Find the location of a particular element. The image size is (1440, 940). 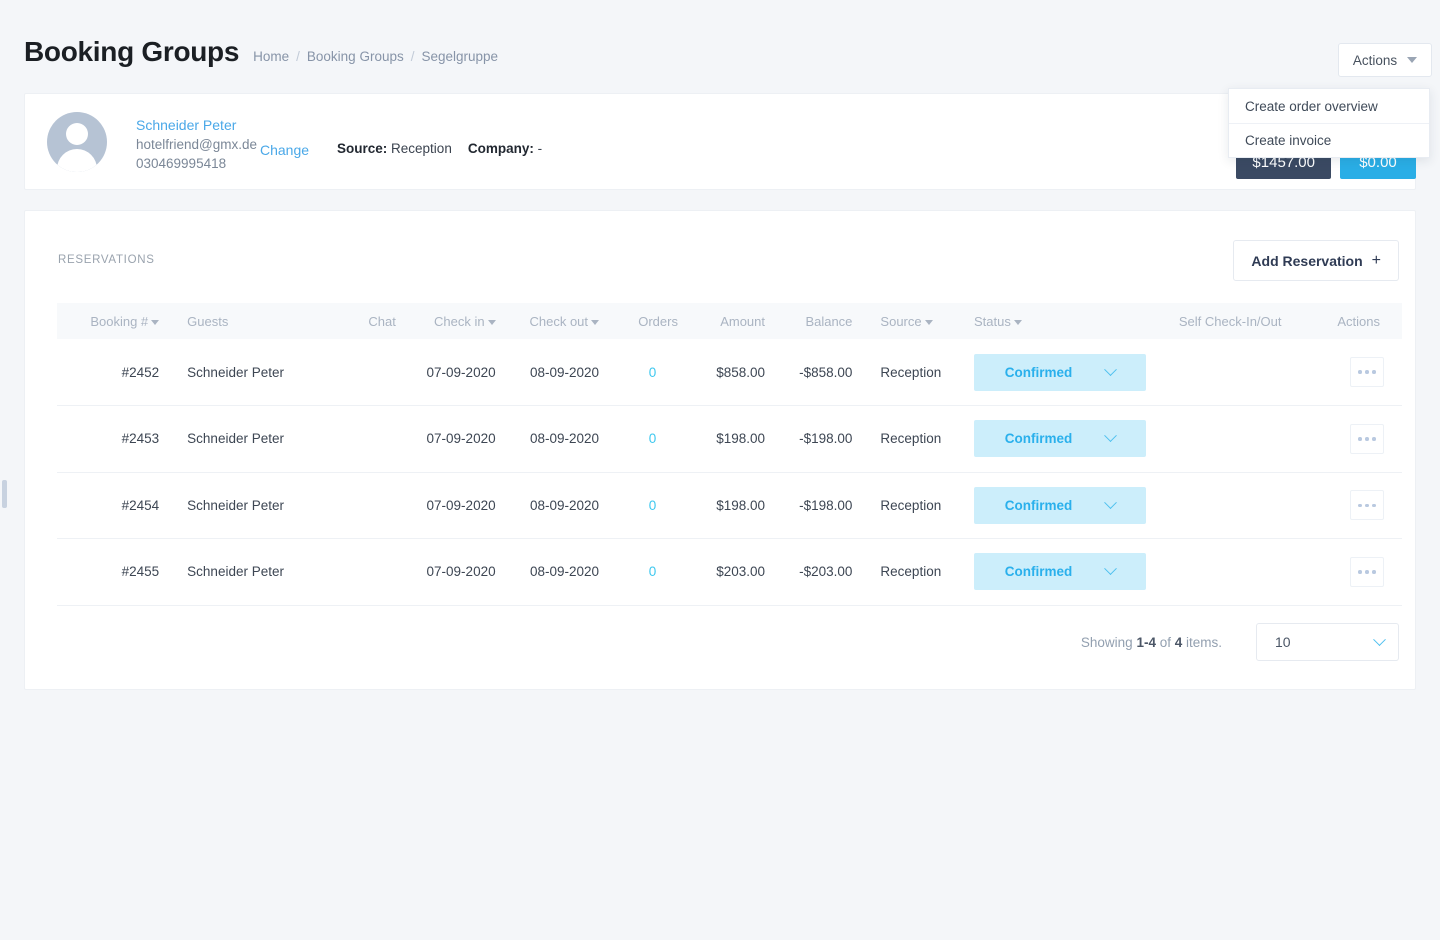

column-header-source: Source is located at coordinates (913, 321).